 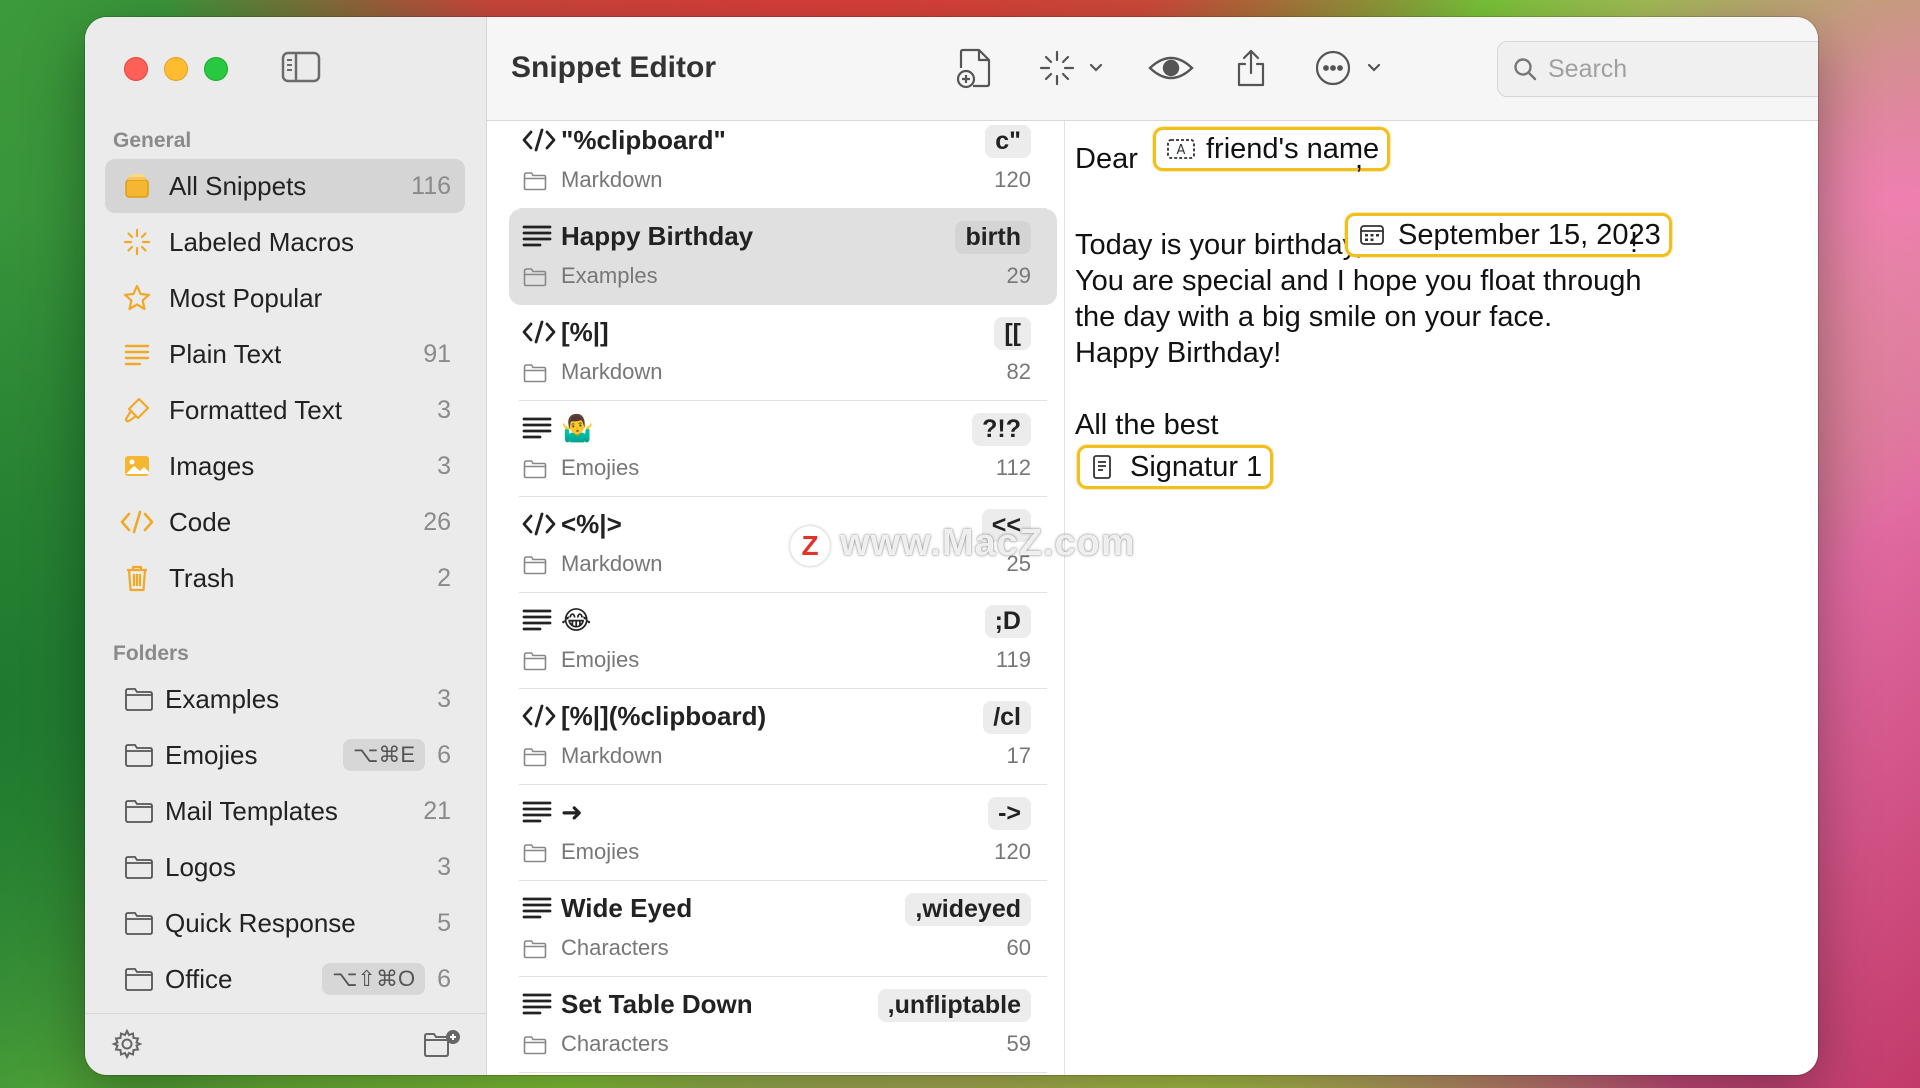 I want to click on row-divider, so click(x=783, y=1072).